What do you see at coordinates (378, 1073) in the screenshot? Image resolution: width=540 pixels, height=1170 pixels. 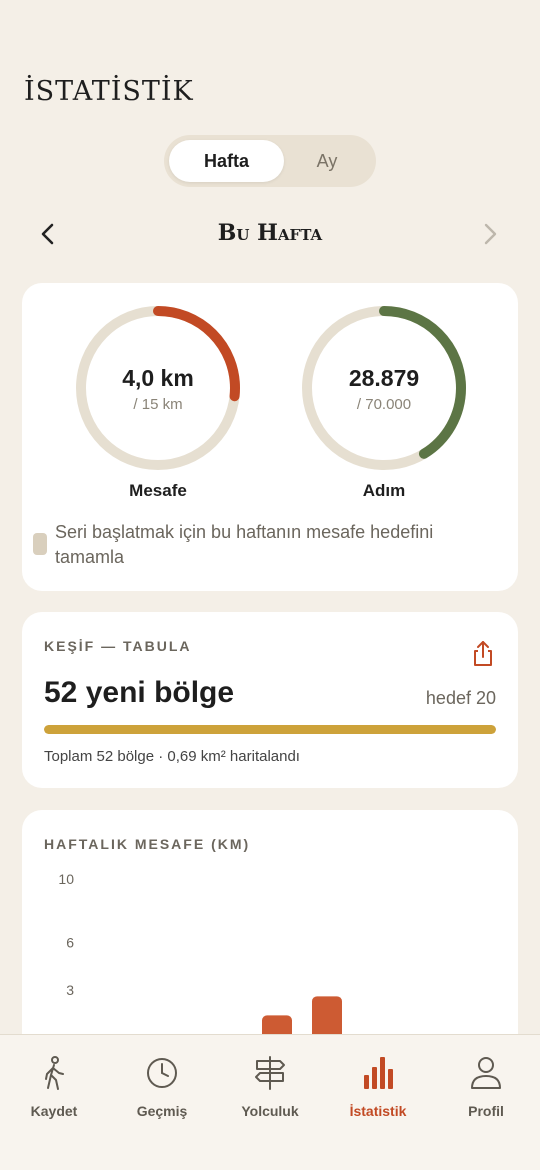 I see `bar-chart-icon` at bounding box center [378, 1073].